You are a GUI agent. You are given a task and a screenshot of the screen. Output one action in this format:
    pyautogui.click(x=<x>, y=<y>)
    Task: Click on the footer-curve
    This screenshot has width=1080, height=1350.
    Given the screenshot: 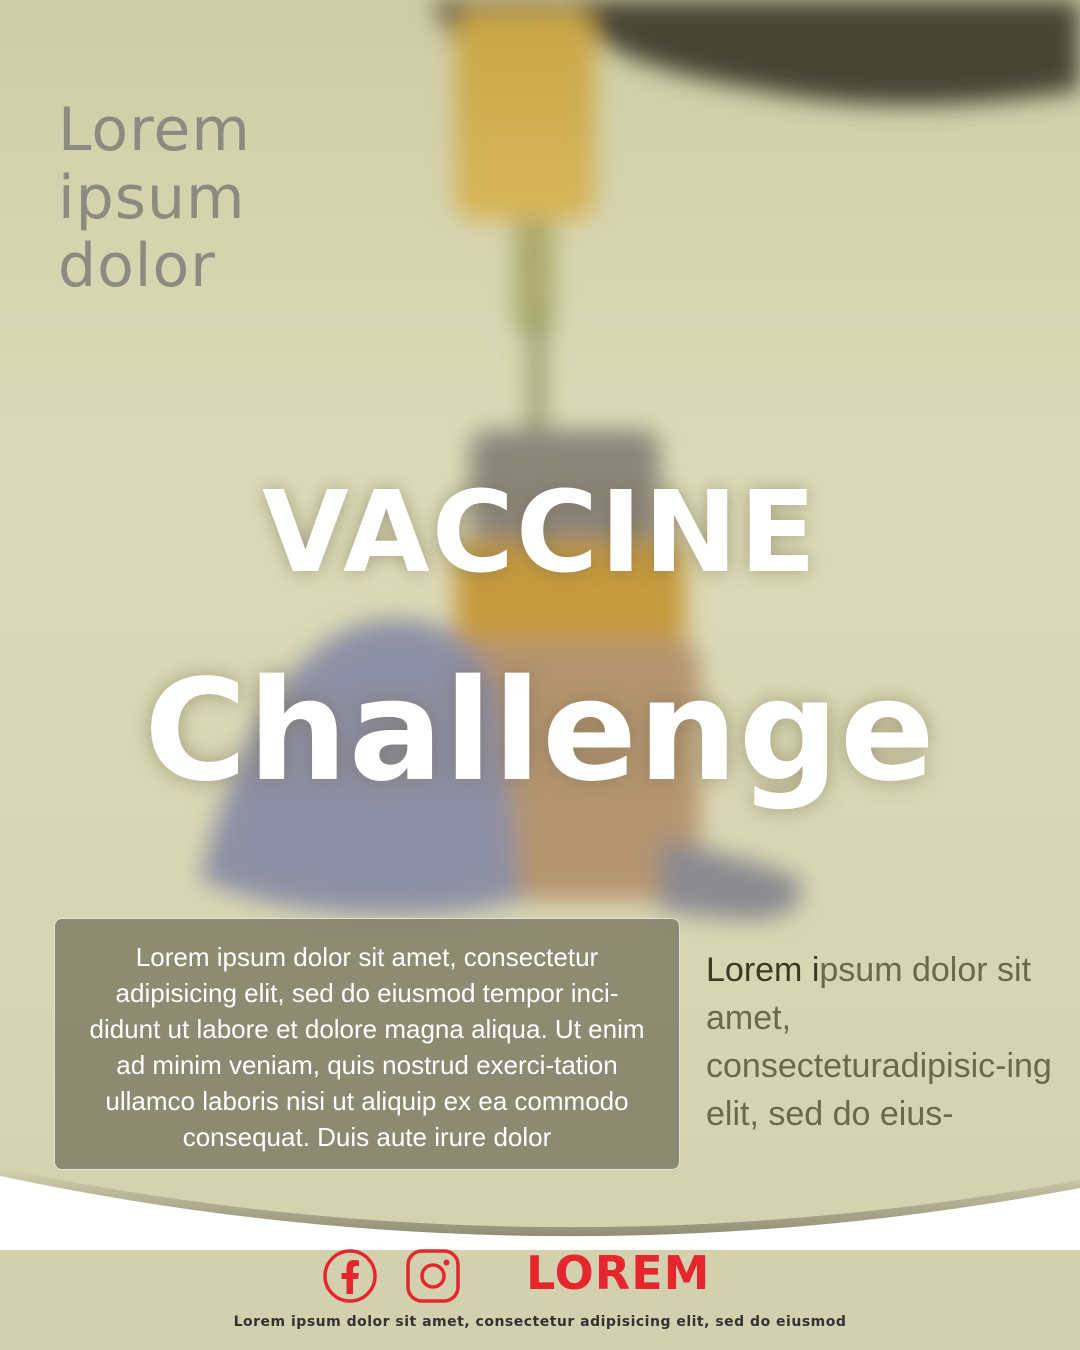 What is the action you would take?
    pyautogui.click(x=540, y=1209)
    